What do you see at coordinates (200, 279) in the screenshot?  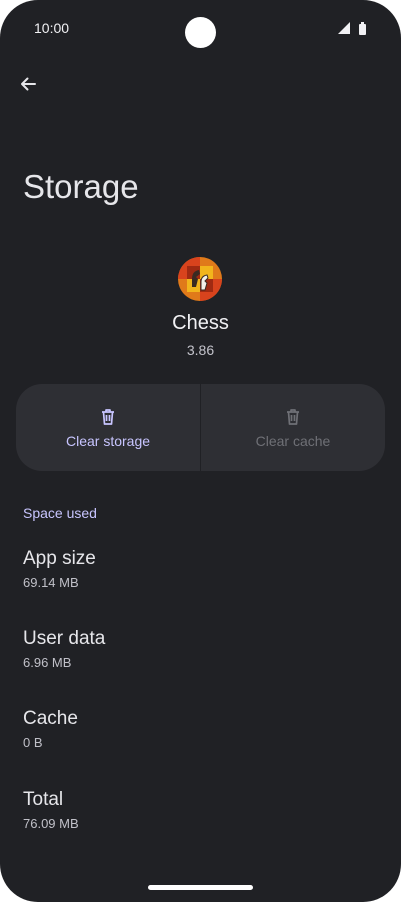 I see `chess-app-icon` at bounding box center [200, 279].